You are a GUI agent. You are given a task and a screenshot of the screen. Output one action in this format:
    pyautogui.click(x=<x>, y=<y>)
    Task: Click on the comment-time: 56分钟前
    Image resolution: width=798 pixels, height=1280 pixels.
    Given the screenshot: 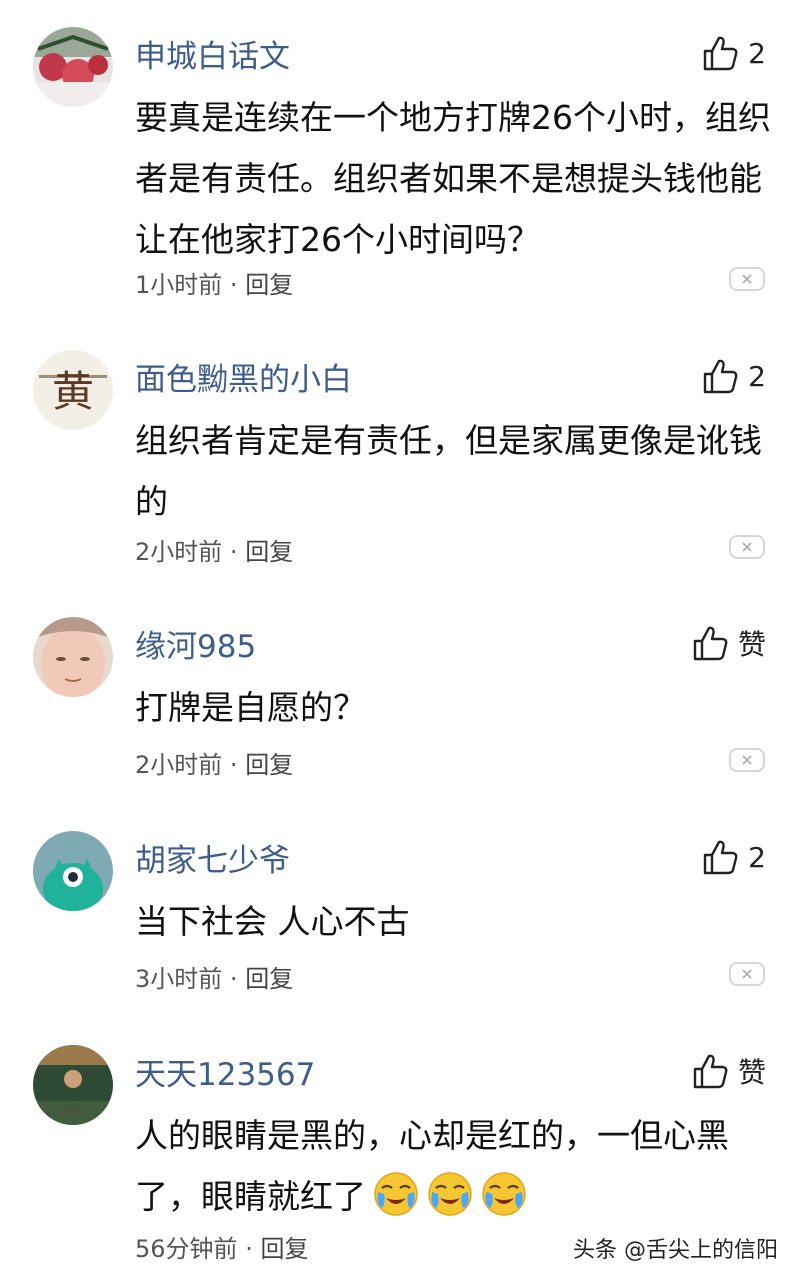 What is the action you would take?
    pyautogui.click(x=186, y=1249)
    